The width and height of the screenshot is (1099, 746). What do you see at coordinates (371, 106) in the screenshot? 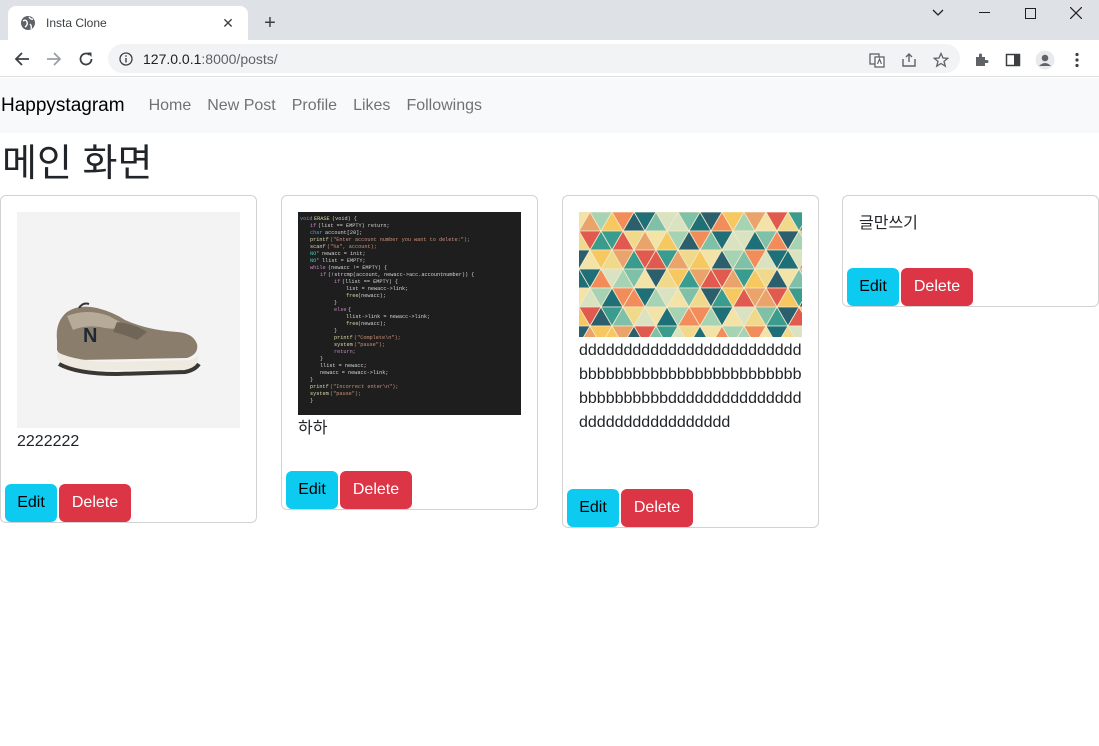
I see `nav-link-likes: Likes` at bounding box center [371, 106].